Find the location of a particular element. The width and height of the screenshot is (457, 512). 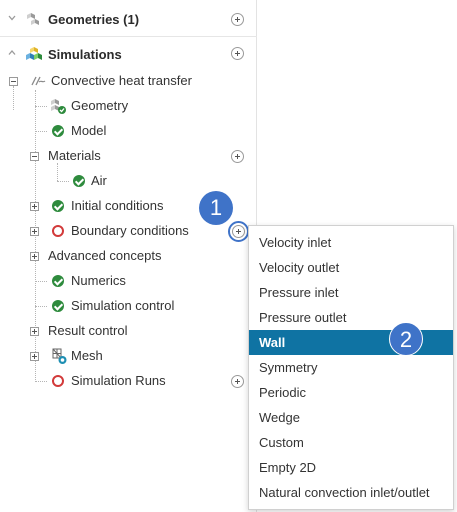

tree-node-advanced-concepts: Advanced concepts is located at coordinates (104, 255).